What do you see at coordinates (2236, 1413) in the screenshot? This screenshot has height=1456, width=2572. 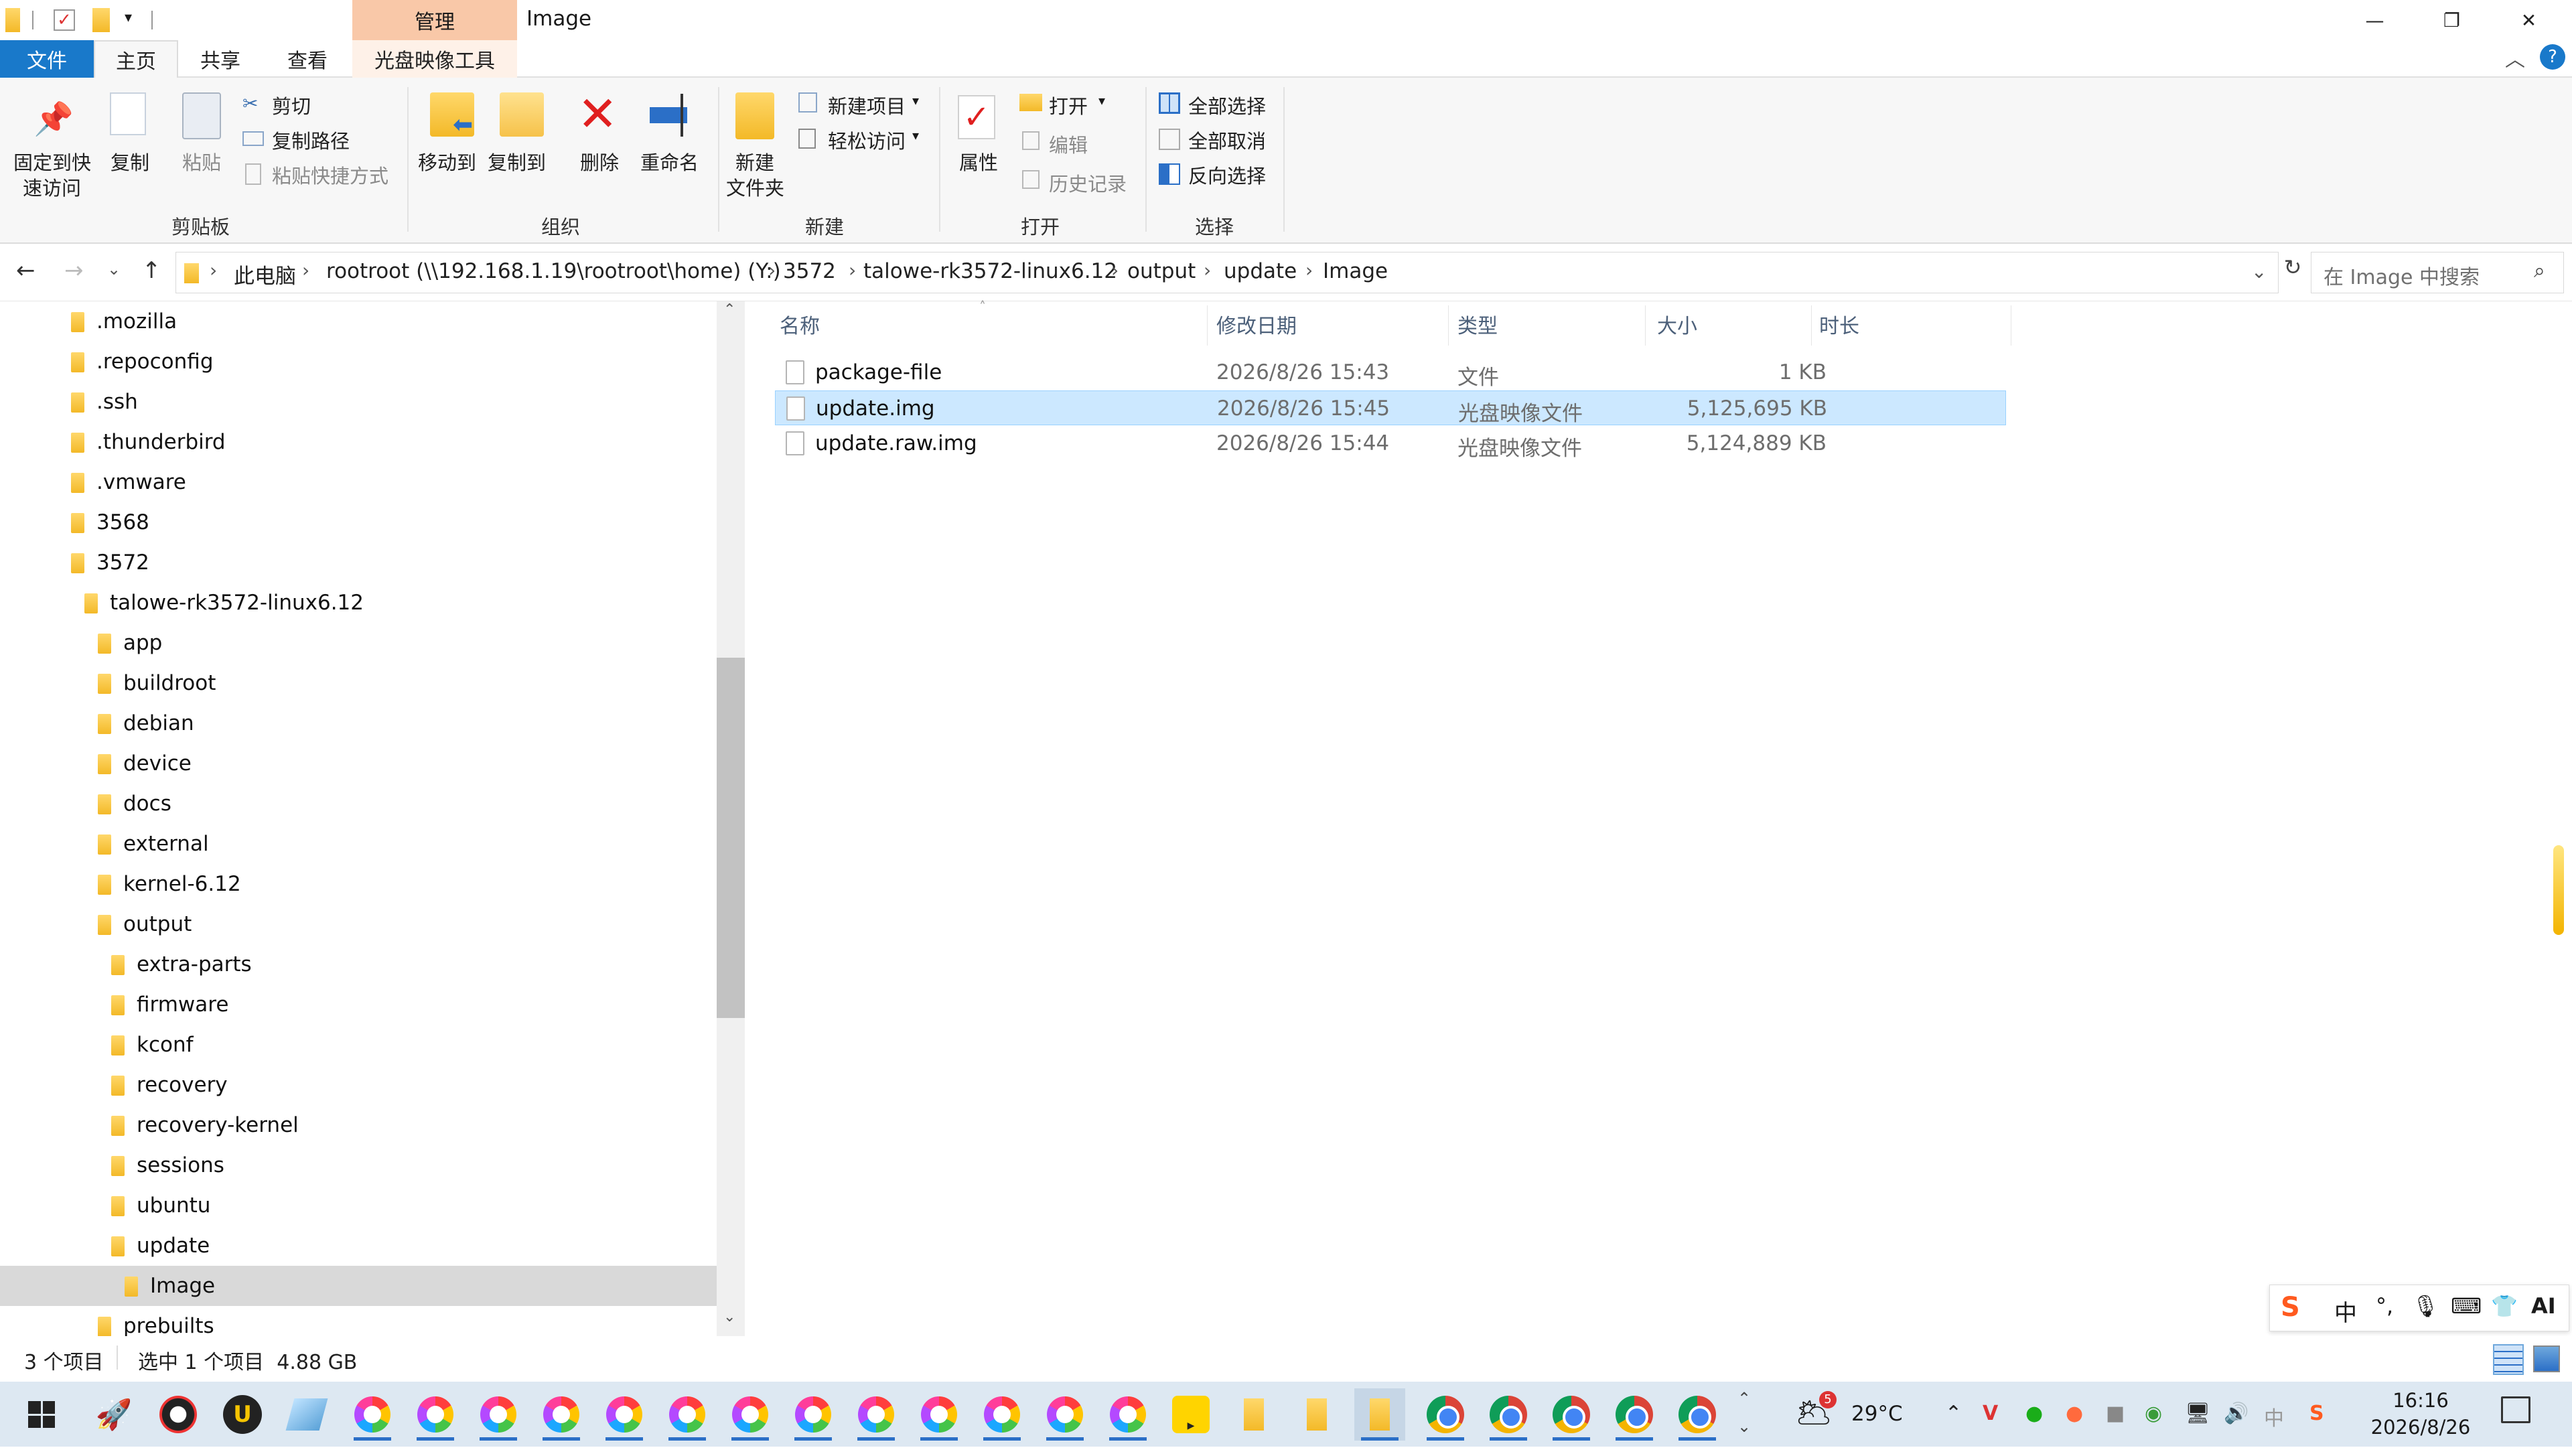 I see `volume-icon: 🔊` at bounding box center [2236, 1413].